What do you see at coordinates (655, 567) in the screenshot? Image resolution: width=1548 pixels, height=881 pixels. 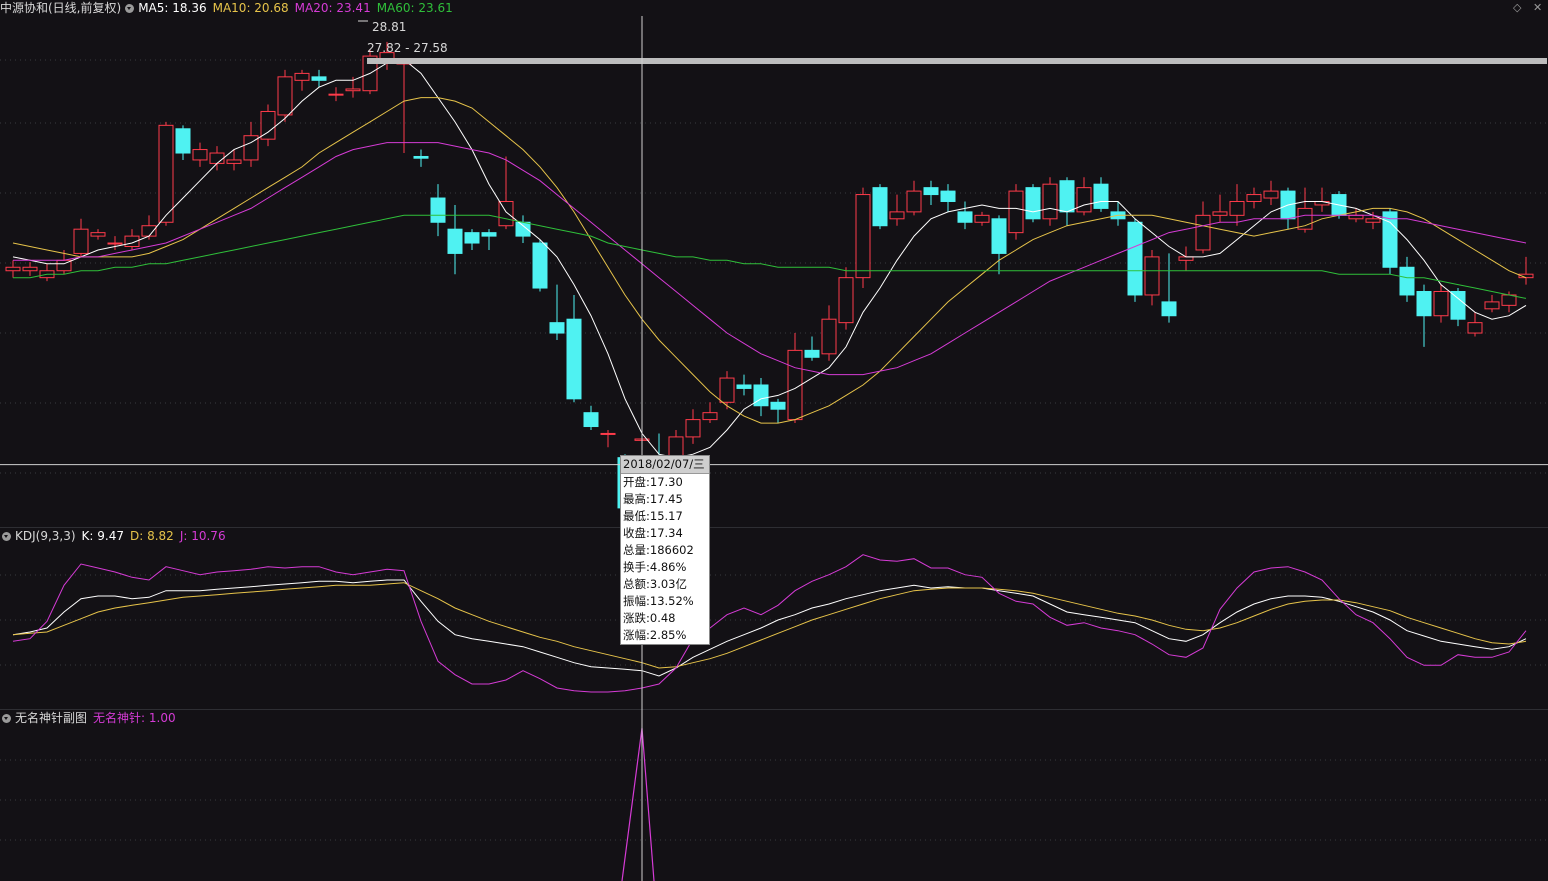 I see `tooltip-turnover: 换手:4.86%` at bounding box center [655, 567].